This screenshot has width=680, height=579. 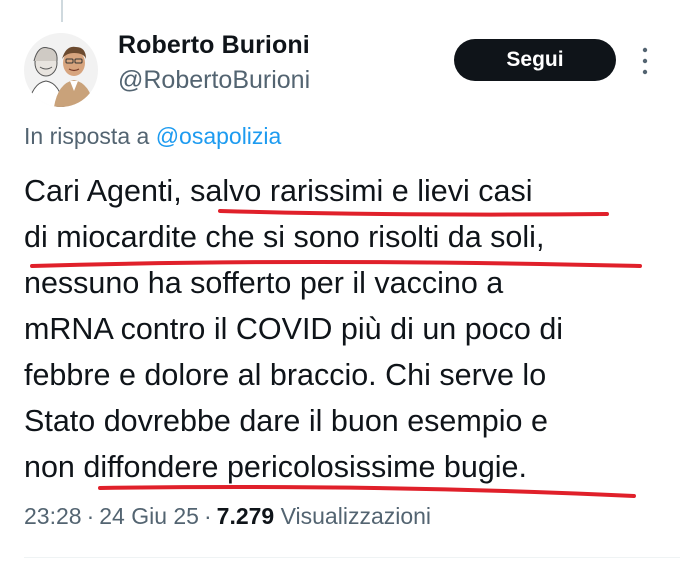 What do you see at coordinates (214, 80) in the screenshot?
I see `author-handle: @RobertoBurioni` at bounding box center [214, 80].